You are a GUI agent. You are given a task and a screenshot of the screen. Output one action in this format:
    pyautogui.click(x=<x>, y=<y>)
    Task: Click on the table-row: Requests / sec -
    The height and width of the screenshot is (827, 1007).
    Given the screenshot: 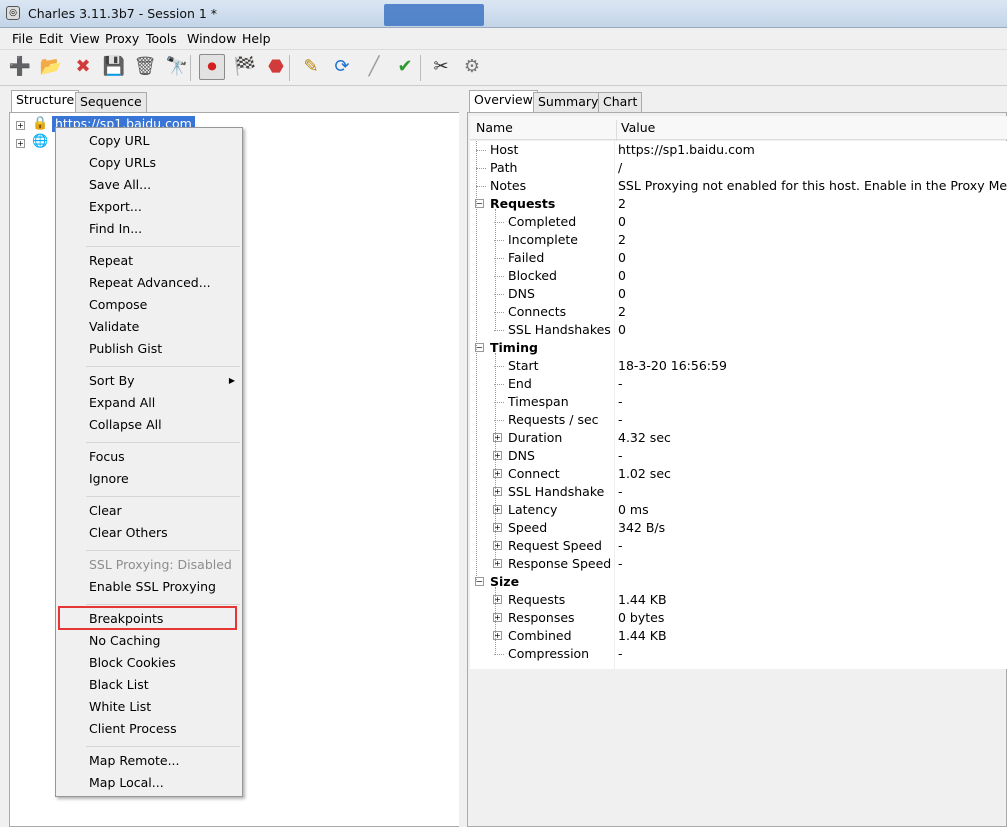 What is the action you would take?
    pyautogui.click(x=738, y=420)
    